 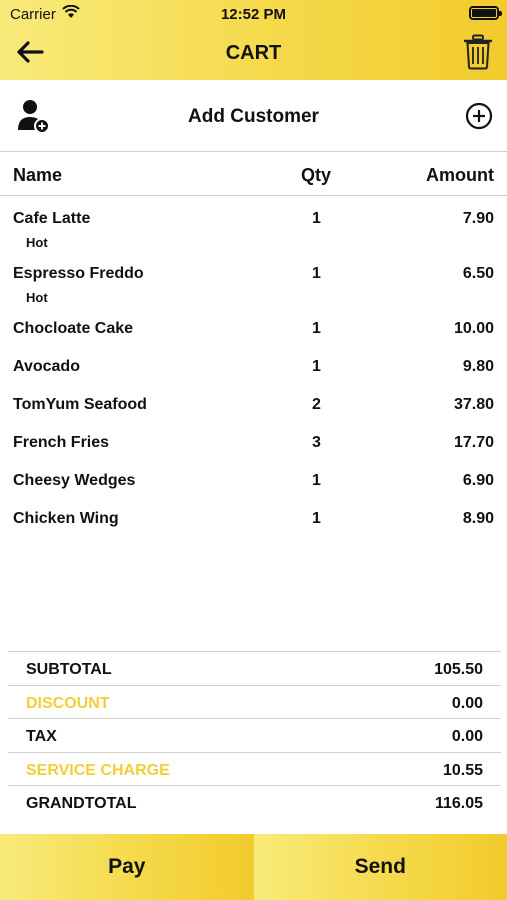 I want to click on item-amount: 17.70, so click(x=473, y=442).